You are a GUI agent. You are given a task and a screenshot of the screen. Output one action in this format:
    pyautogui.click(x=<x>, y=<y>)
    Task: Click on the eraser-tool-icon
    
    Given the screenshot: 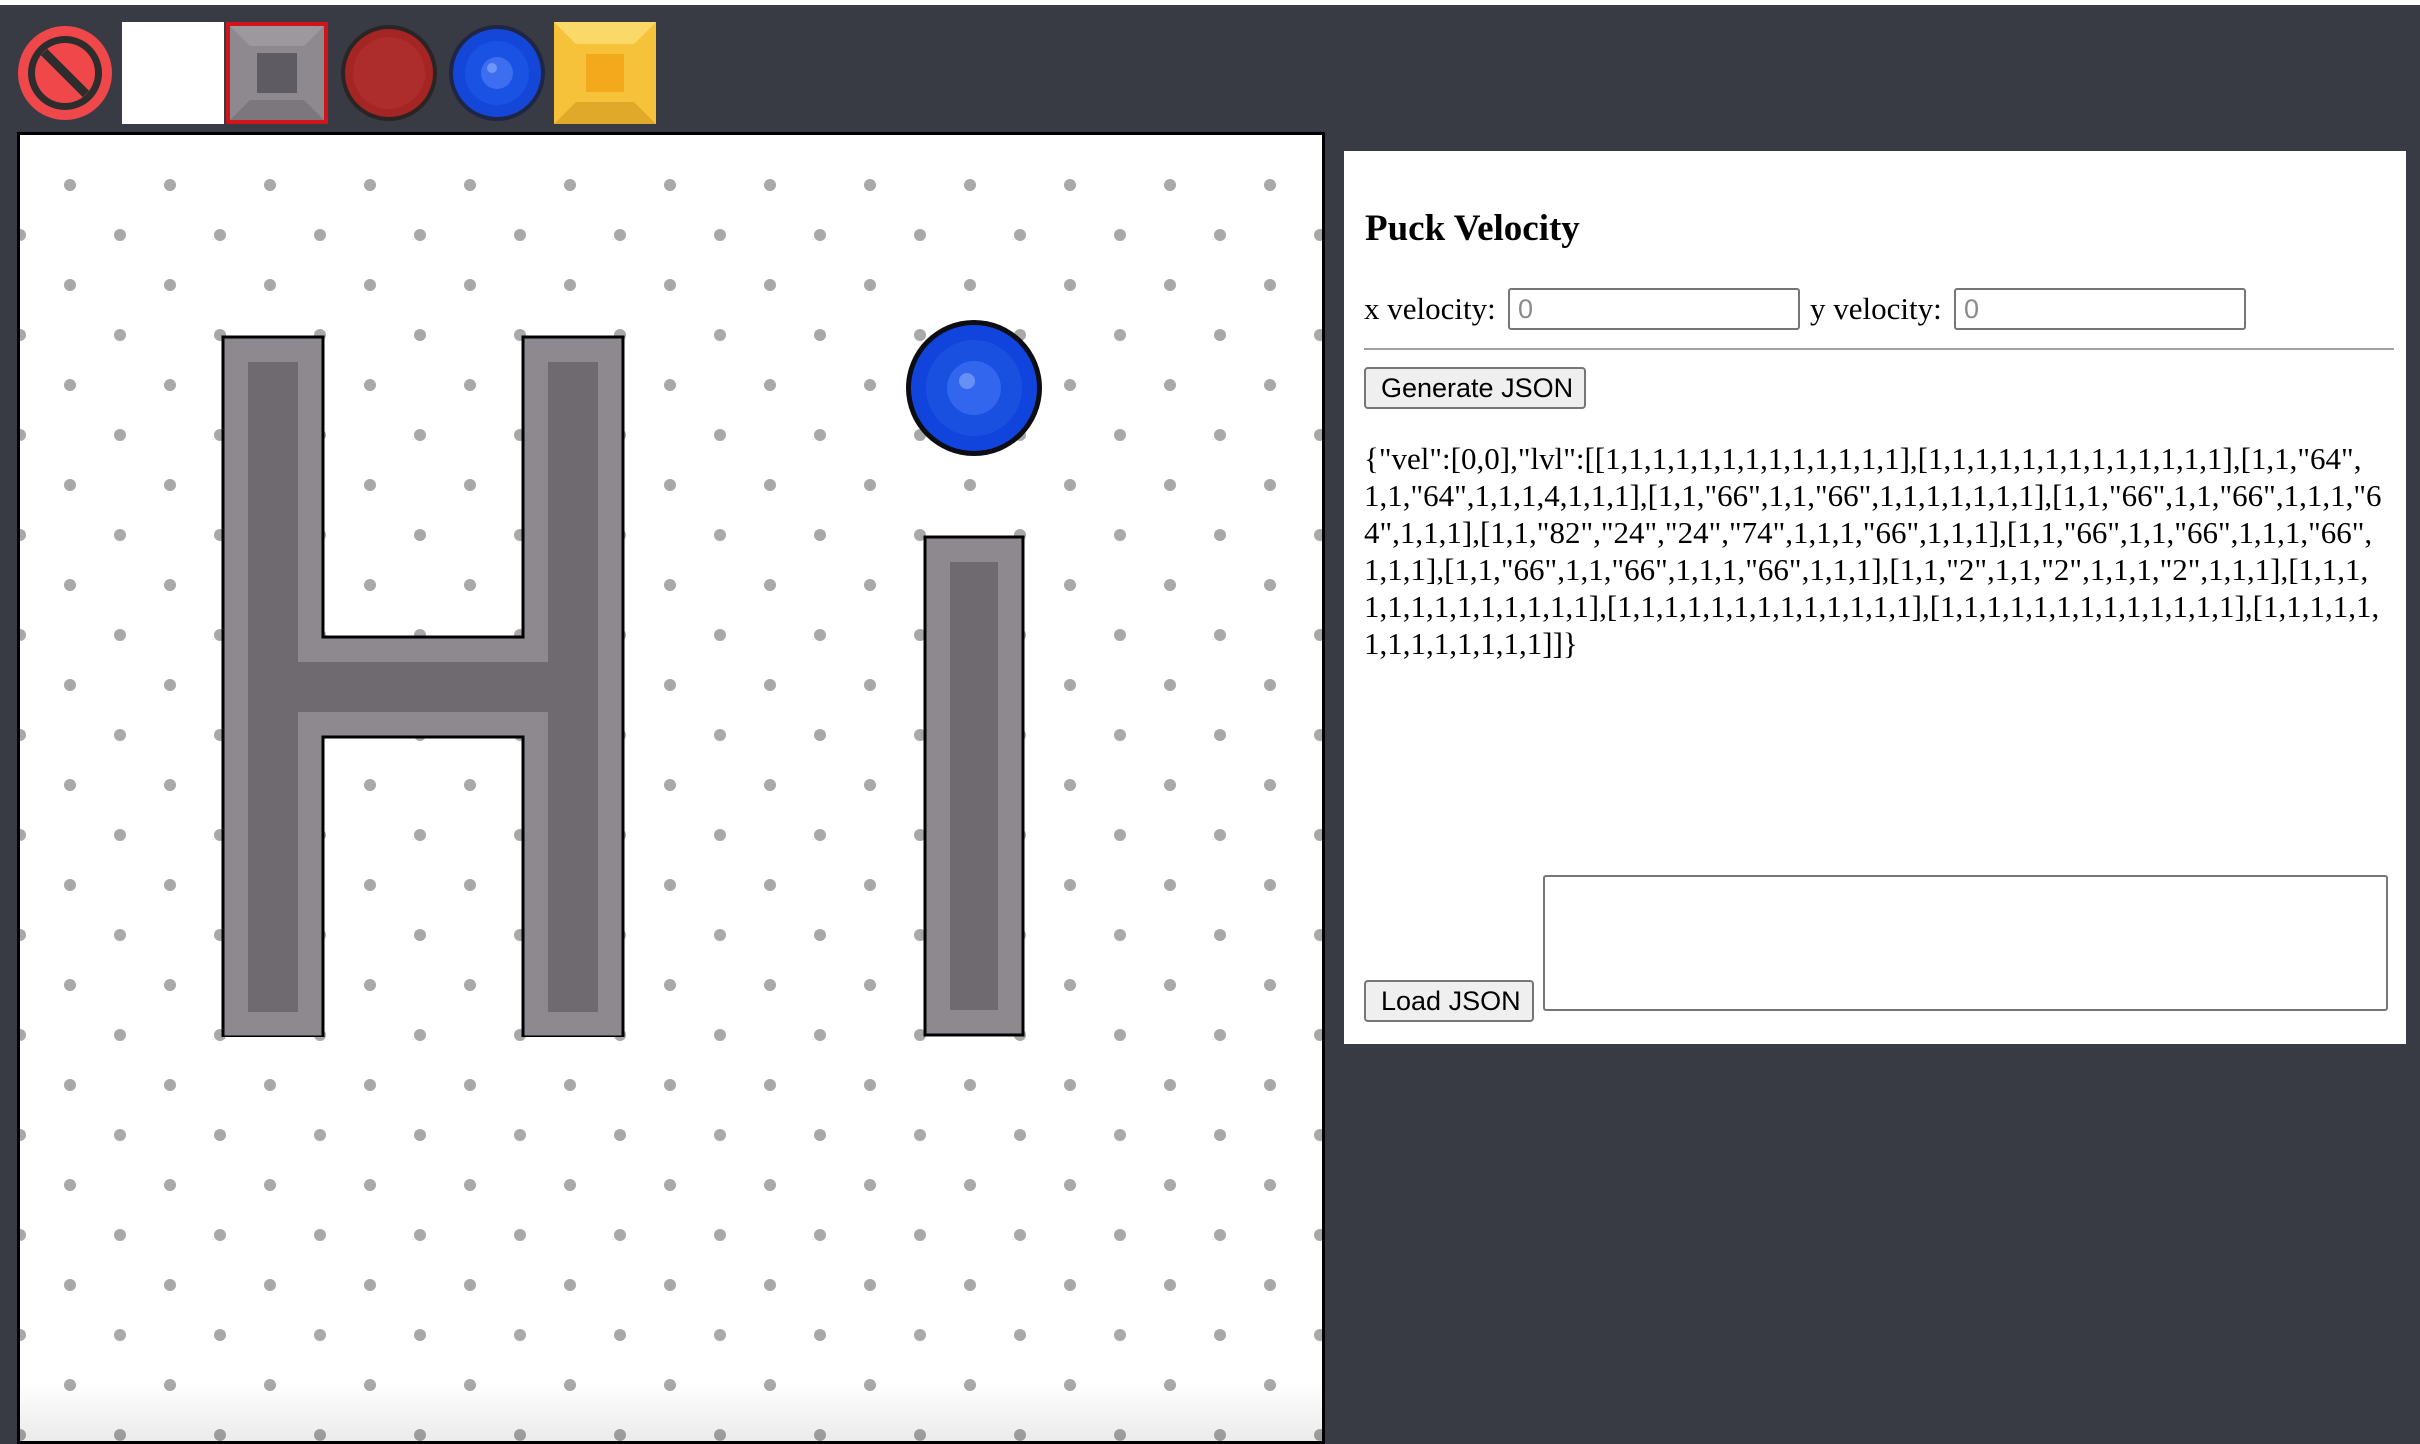 What is the action you would take?
    pyautogui.click(x=65, y=73)
    